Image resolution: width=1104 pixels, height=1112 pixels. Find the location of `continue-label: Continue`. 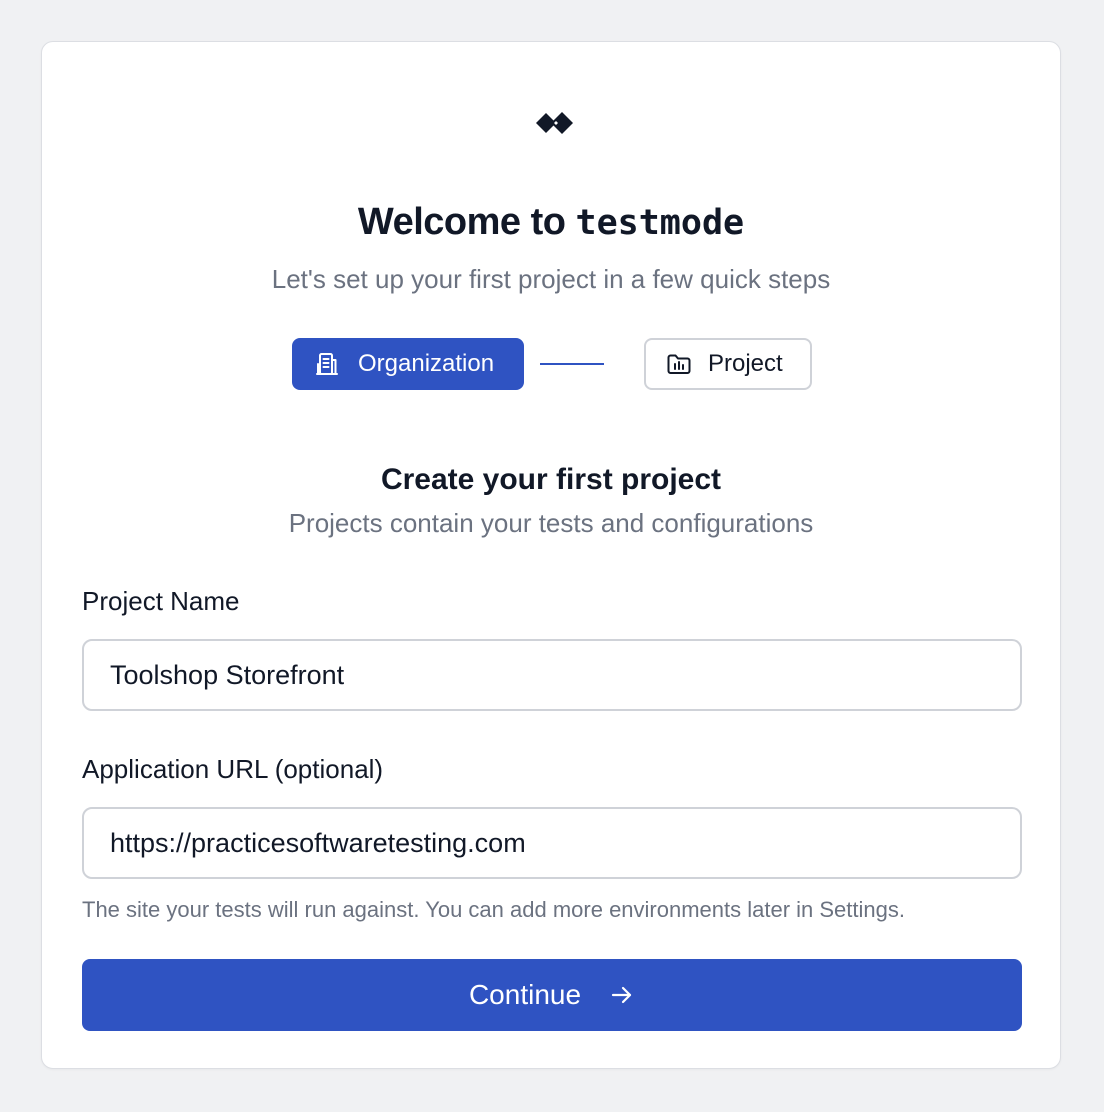

continue-label: Continue is located at coordinates (525, 994).